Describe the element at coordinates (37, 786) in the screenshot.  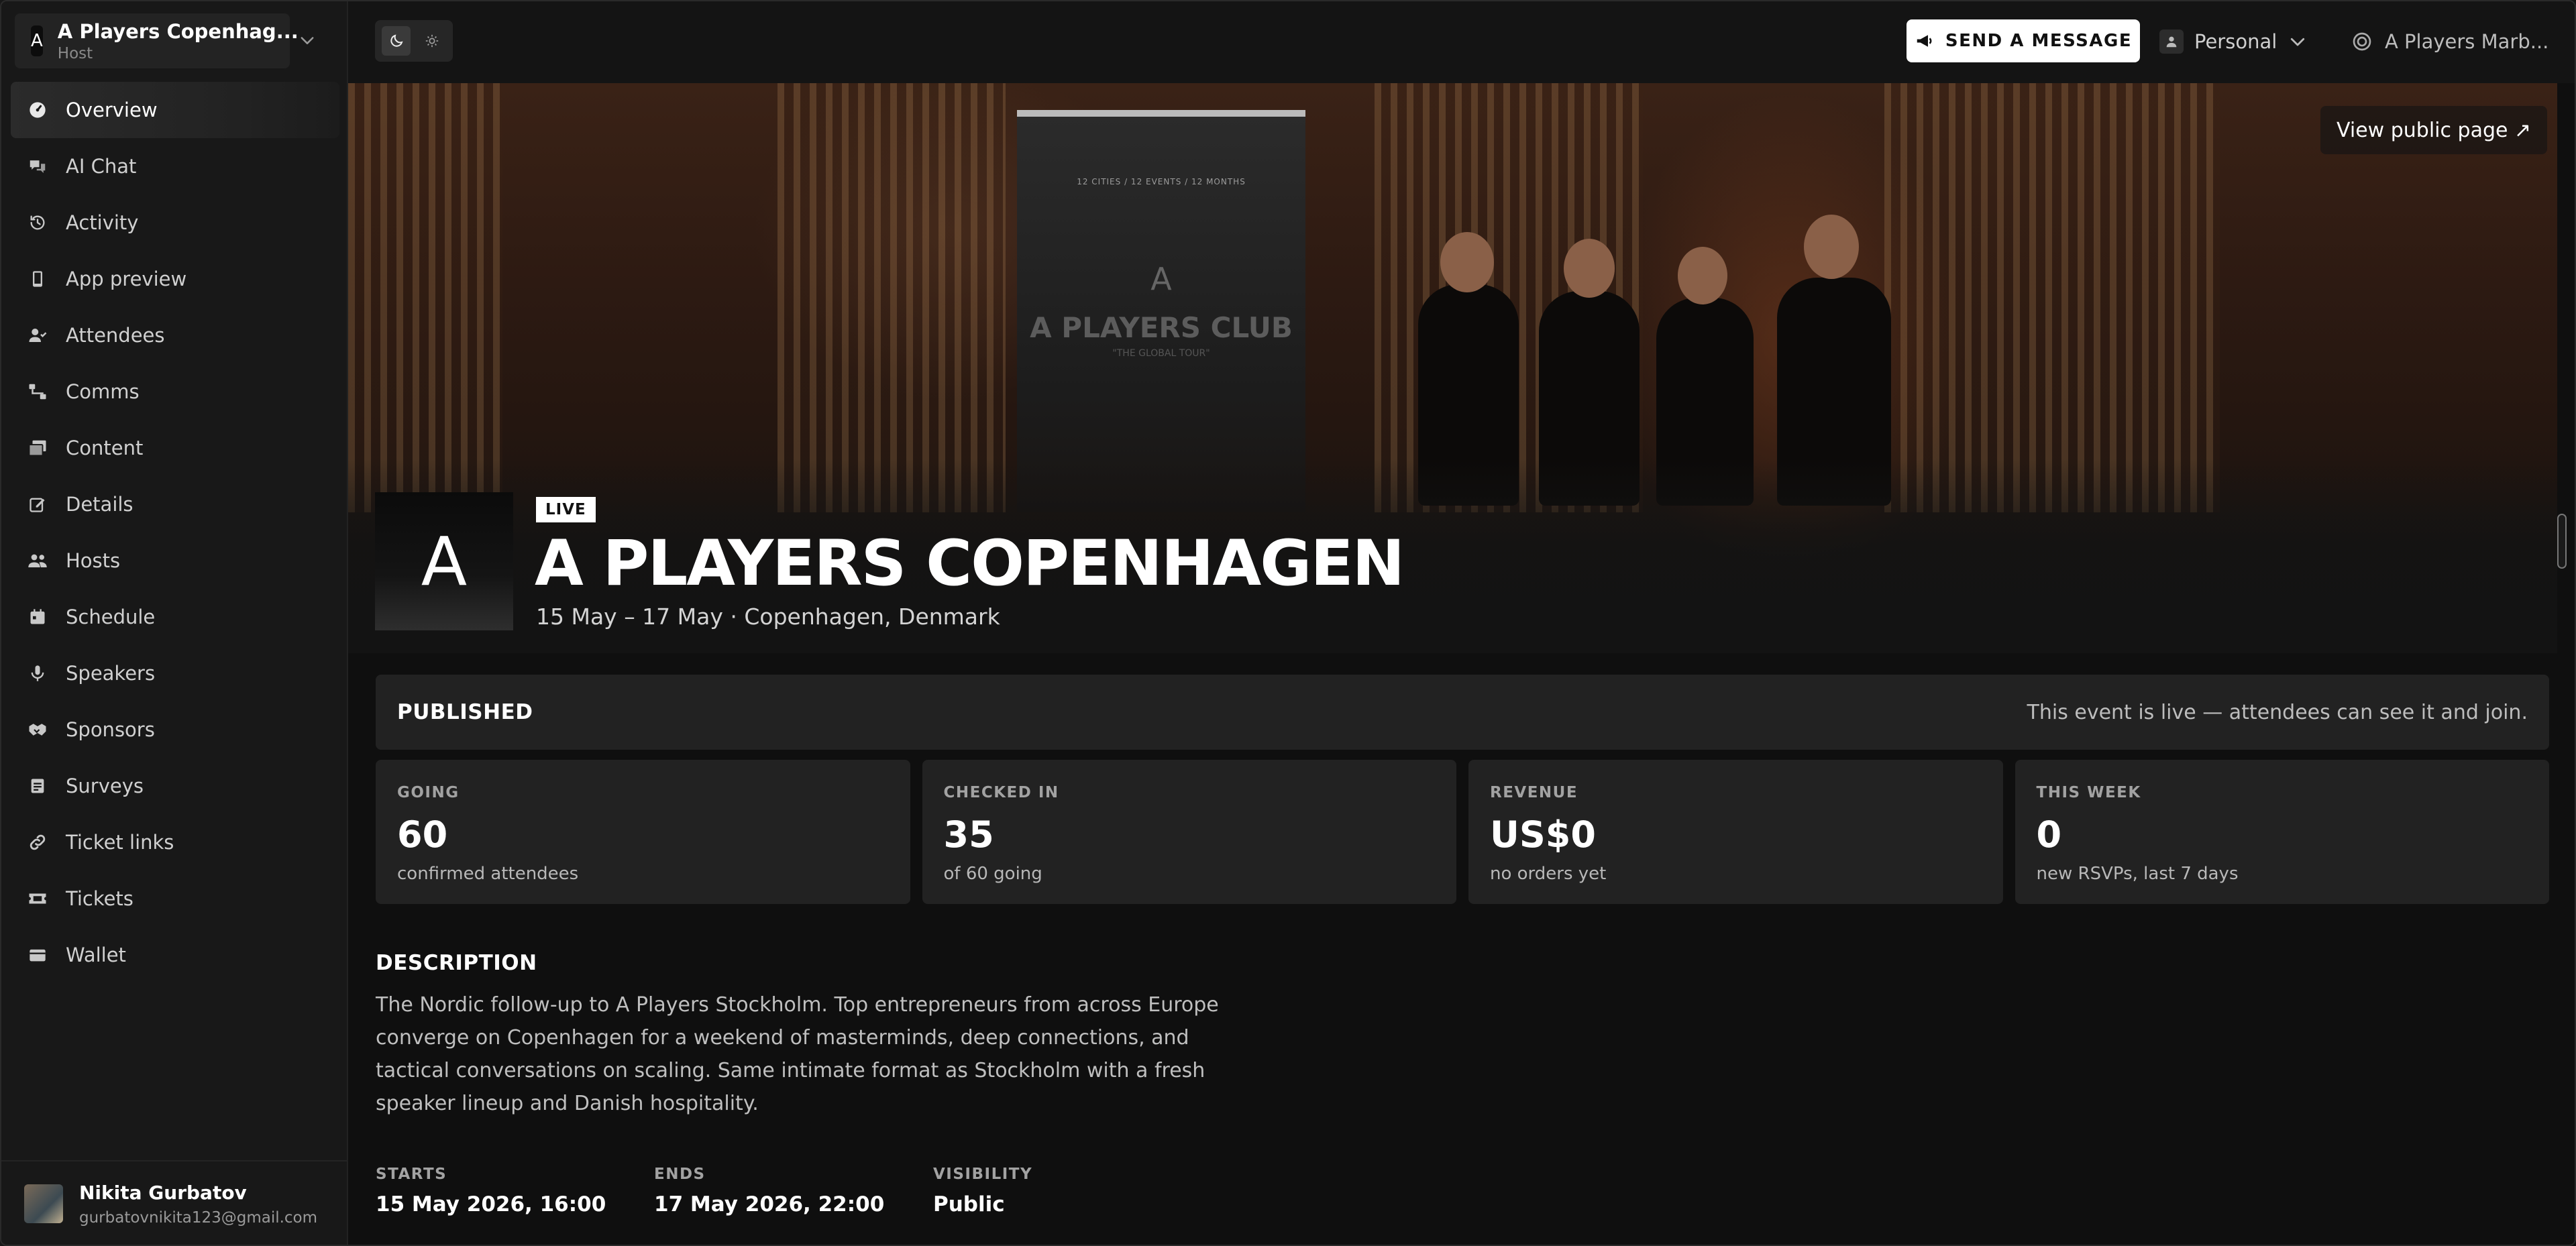
I see `clipboard-icon` at that location.